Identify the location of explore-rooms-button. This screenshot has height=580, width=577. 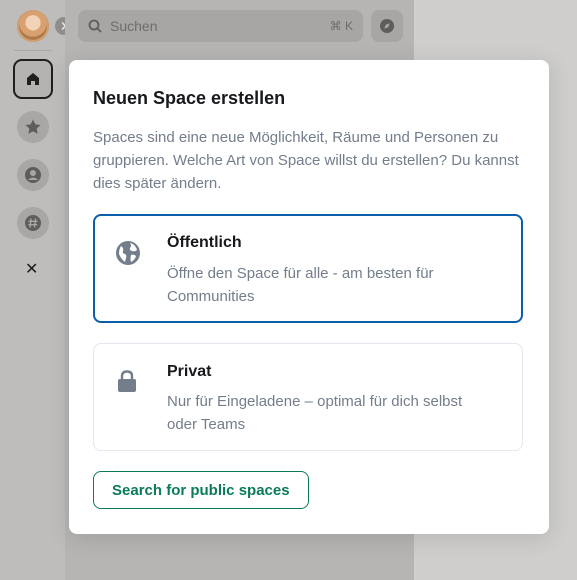
(387, 26).